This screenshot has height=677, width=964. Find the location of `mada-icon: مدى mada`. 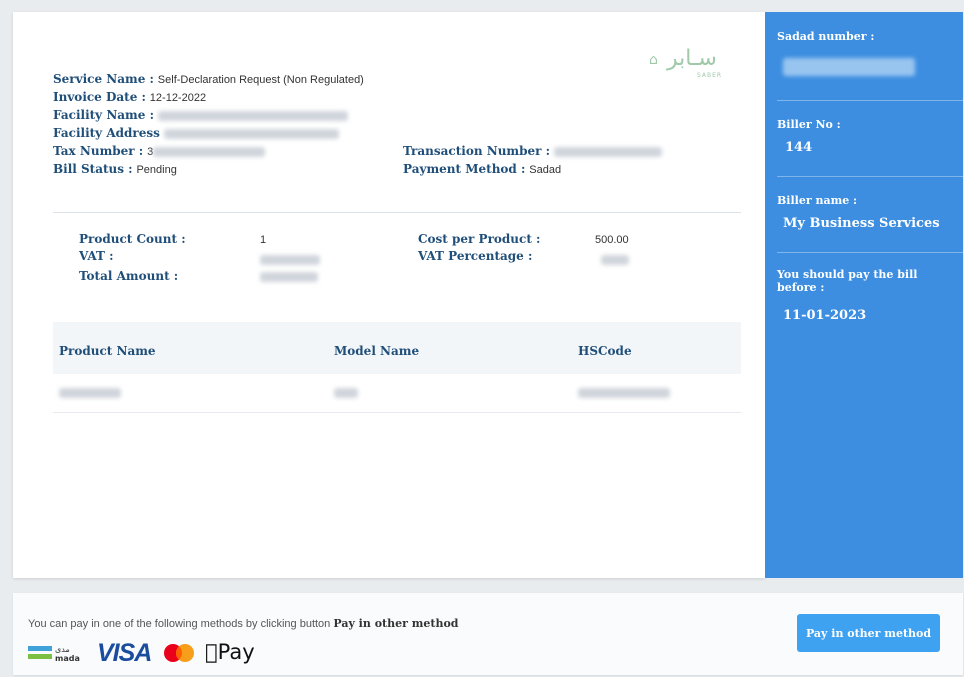

mada-icon: مدى mada is located at coordinates (54, 654).